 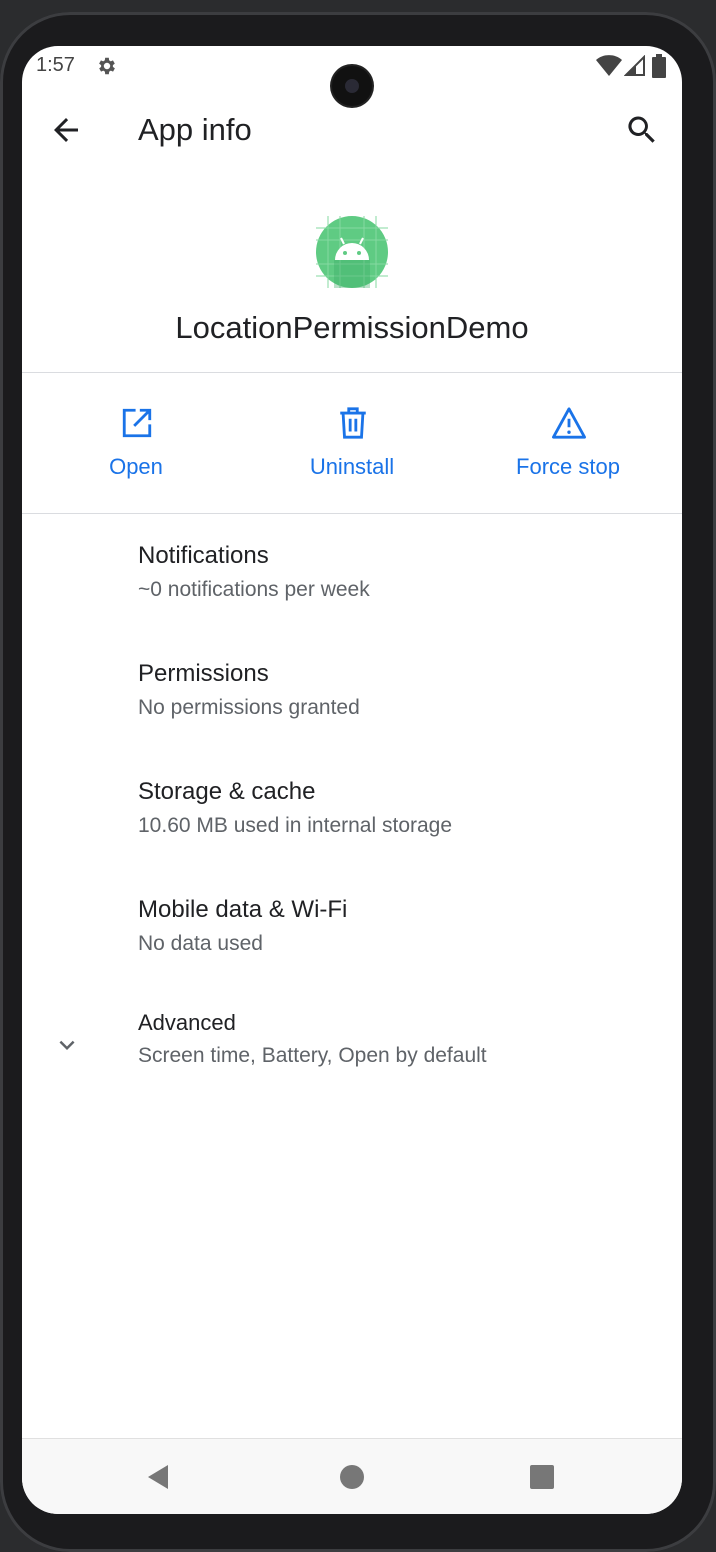 What do you see at coordinates (107, 66) in the screenshot?
I see `gear-icon` at bounding box center [107, 66].